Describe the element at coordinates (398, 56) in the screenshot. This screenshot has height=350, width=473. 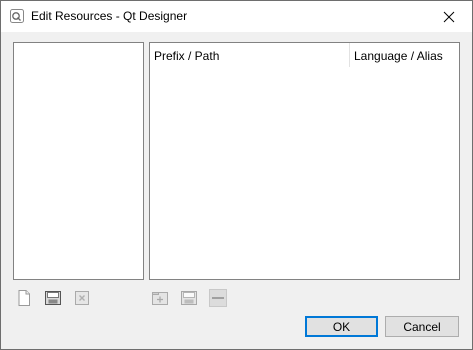
I see `column-header-language-alias: Language / Alias` at that location.